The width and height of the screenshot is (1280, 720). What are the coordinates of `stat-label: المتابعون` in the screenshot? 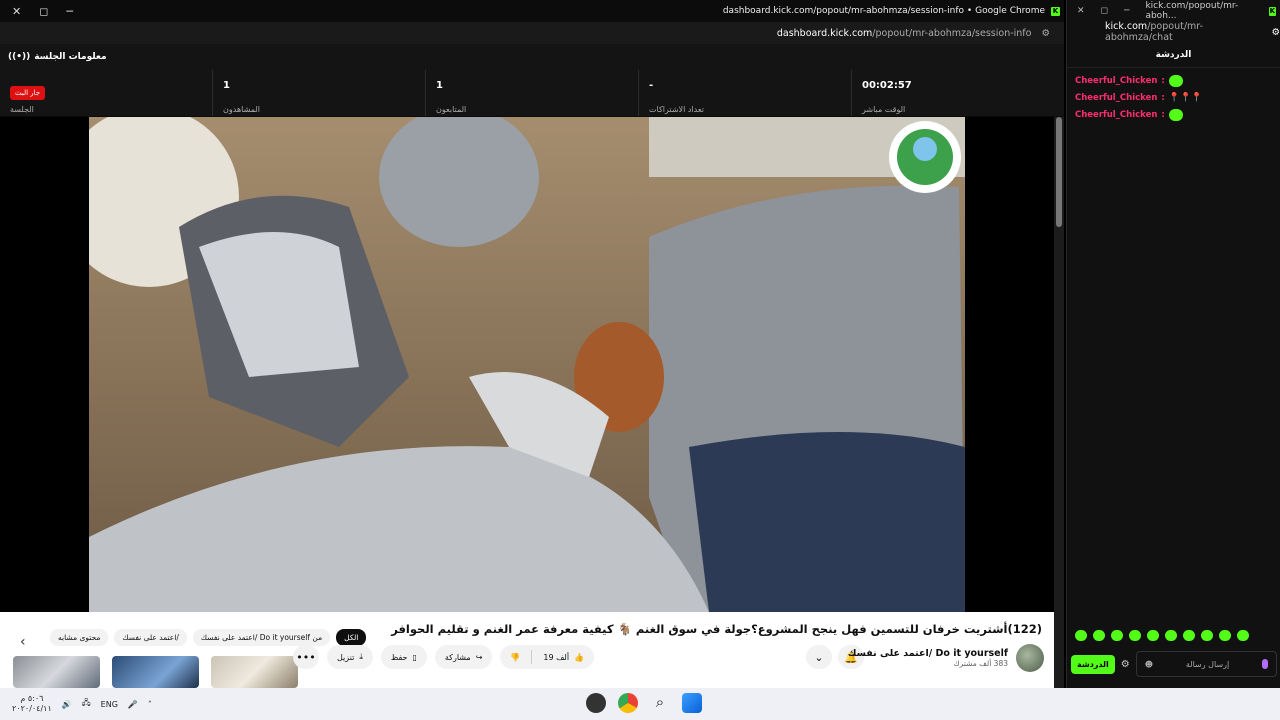 It's located at (451, 109).